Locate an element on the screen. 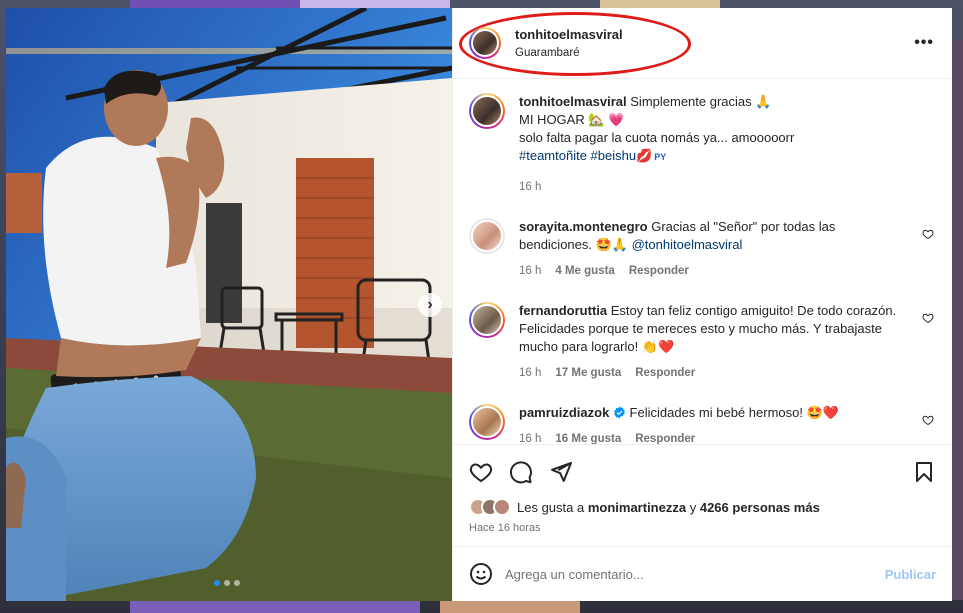 This screenshot has width=963, height=613. bookmark-icon is located at coordinates (924, 472).